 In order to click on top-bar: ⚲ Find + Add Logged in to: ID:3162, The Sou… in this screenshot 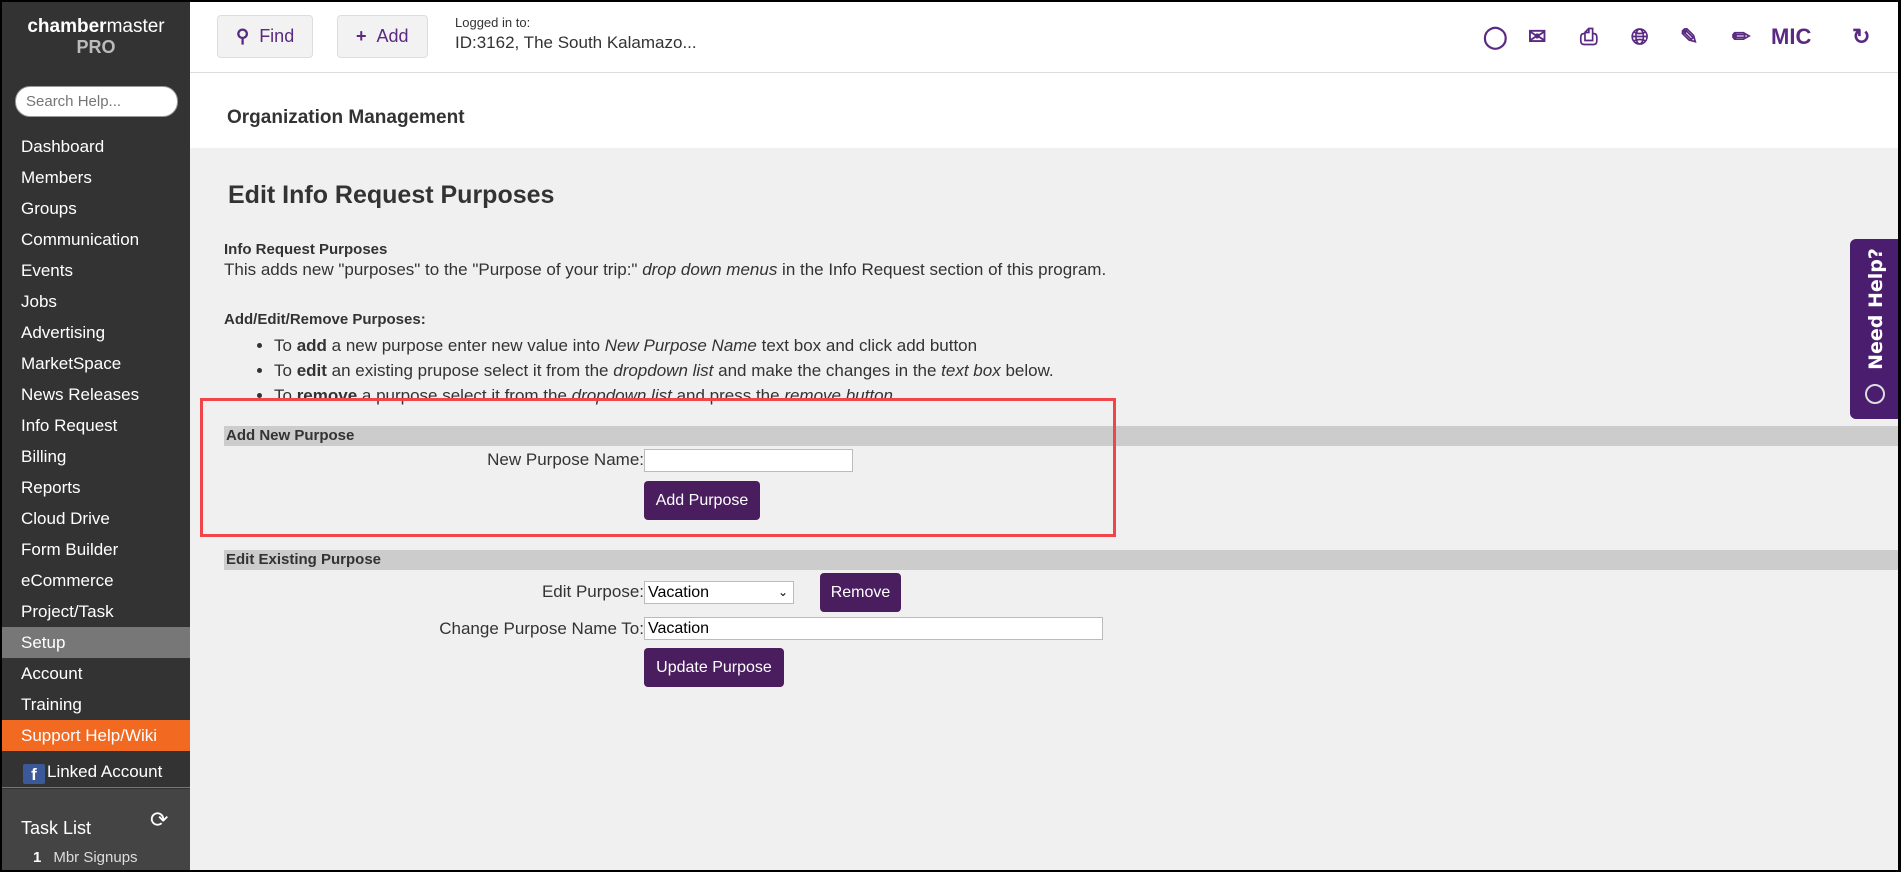, I will do `click(1044, 37)`.